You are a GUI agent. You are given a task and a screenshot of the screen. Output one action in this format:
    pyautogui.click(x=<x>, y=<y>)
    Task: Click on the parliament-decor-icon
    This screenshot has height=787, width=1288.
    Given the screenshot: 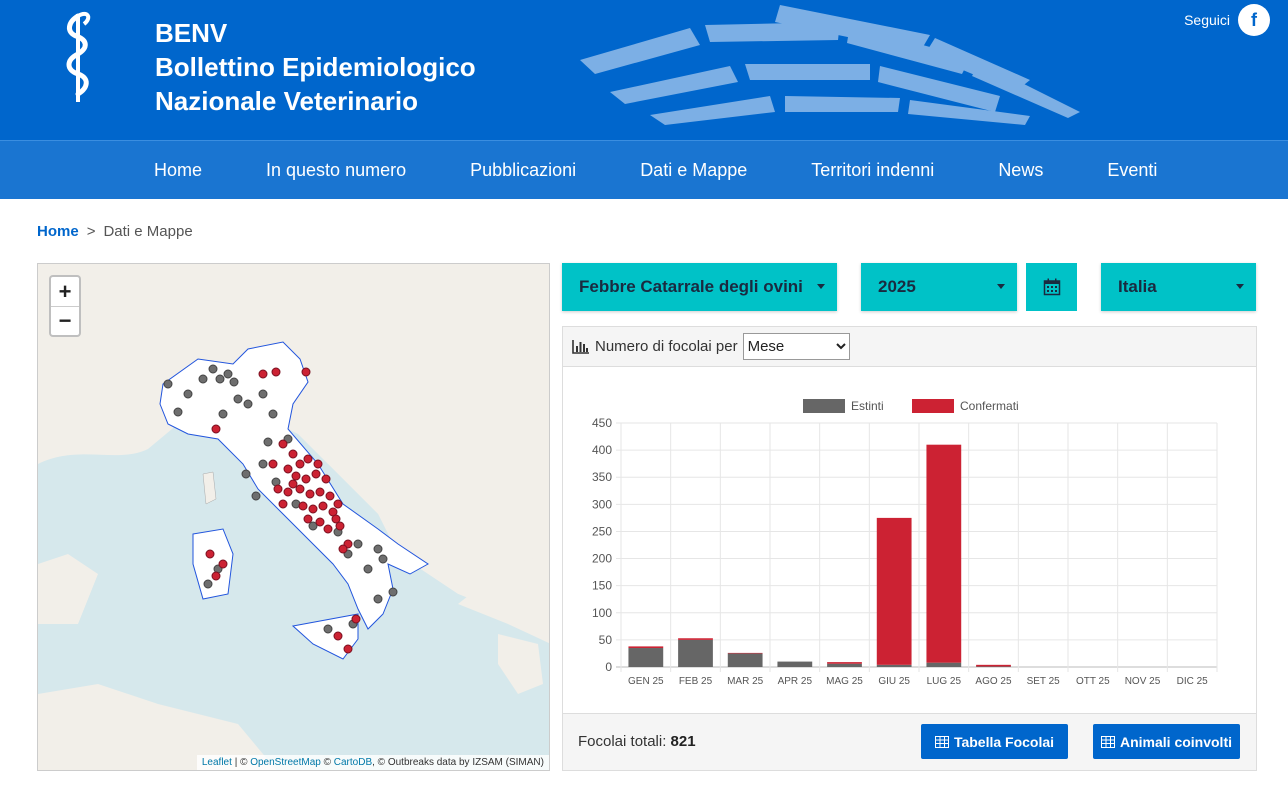 What is the action you would take?
    pyautogui.click(x=830, y=65)
    